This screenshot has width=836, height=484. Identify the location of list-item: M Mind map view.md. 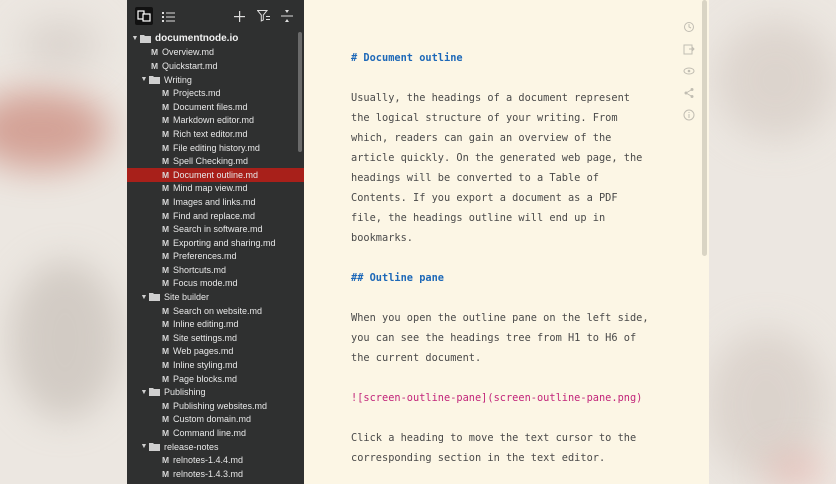
(215, 189).